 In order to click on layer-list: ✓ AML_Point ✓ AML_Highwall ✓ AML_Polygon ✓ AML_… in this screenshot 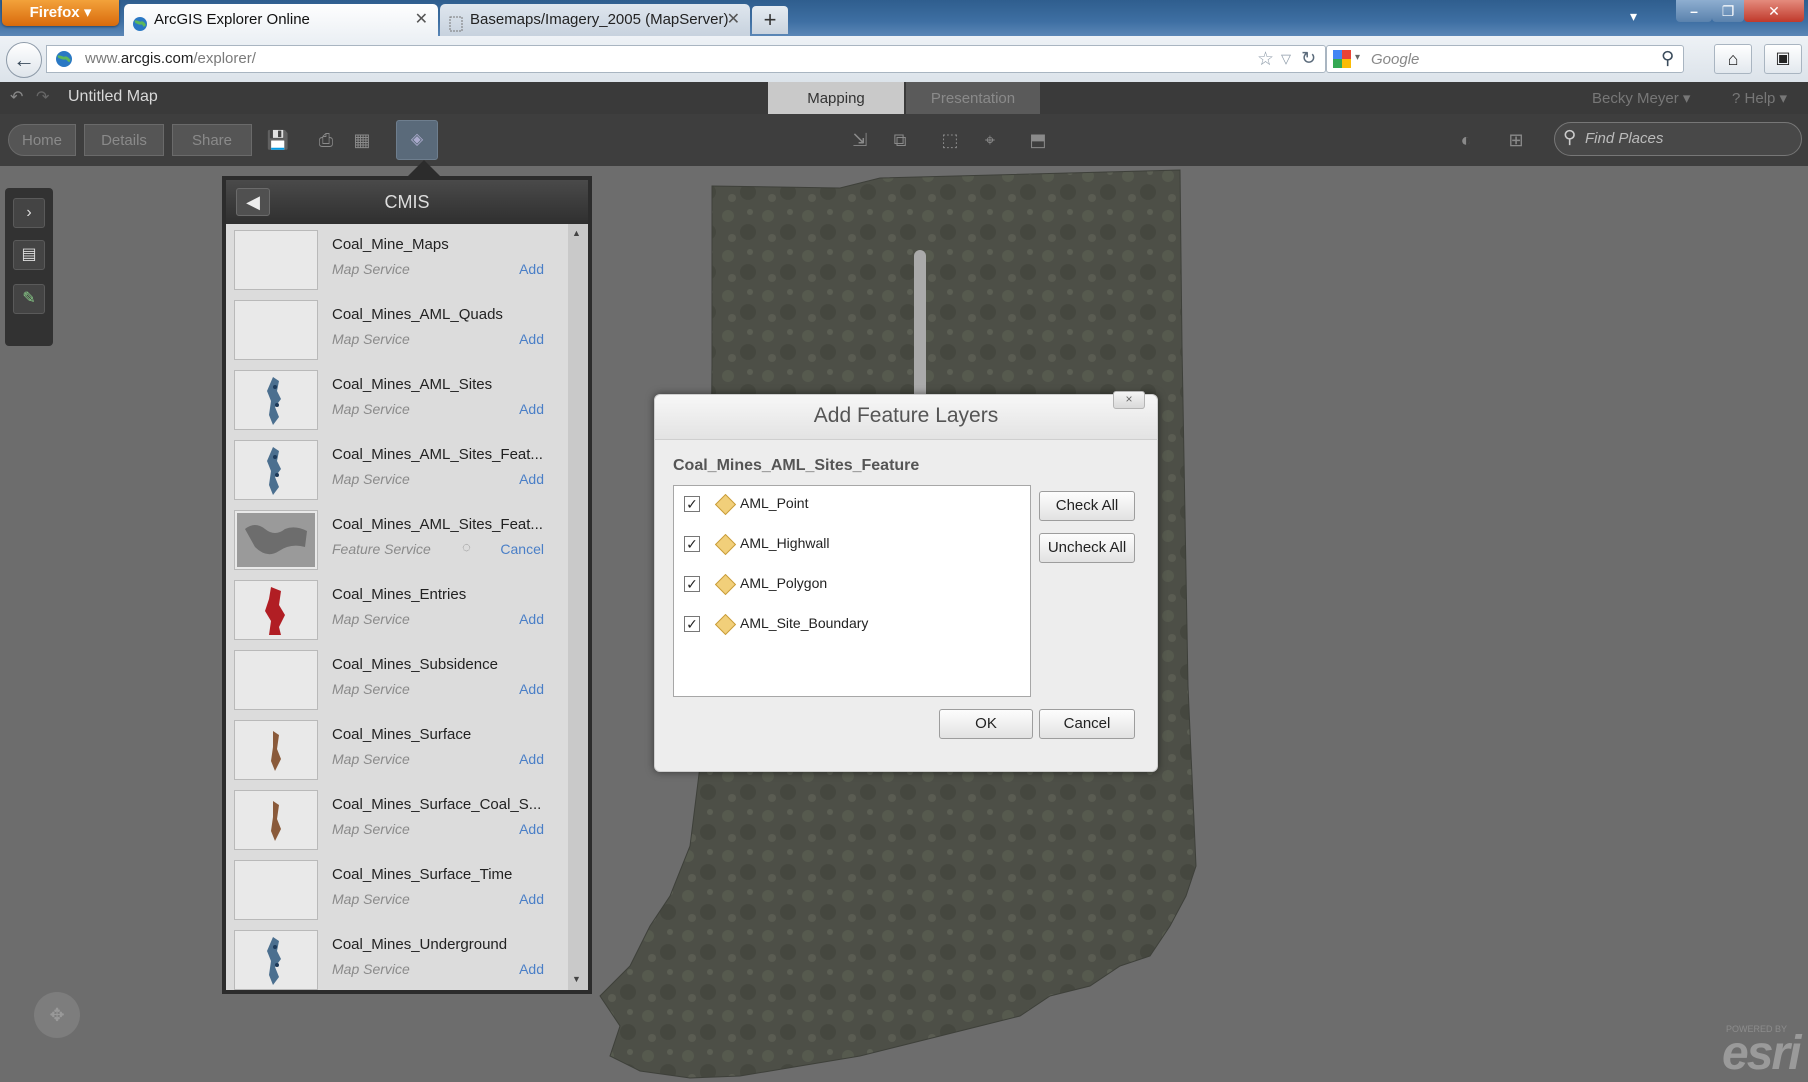, I will do `click(852, 591)`.